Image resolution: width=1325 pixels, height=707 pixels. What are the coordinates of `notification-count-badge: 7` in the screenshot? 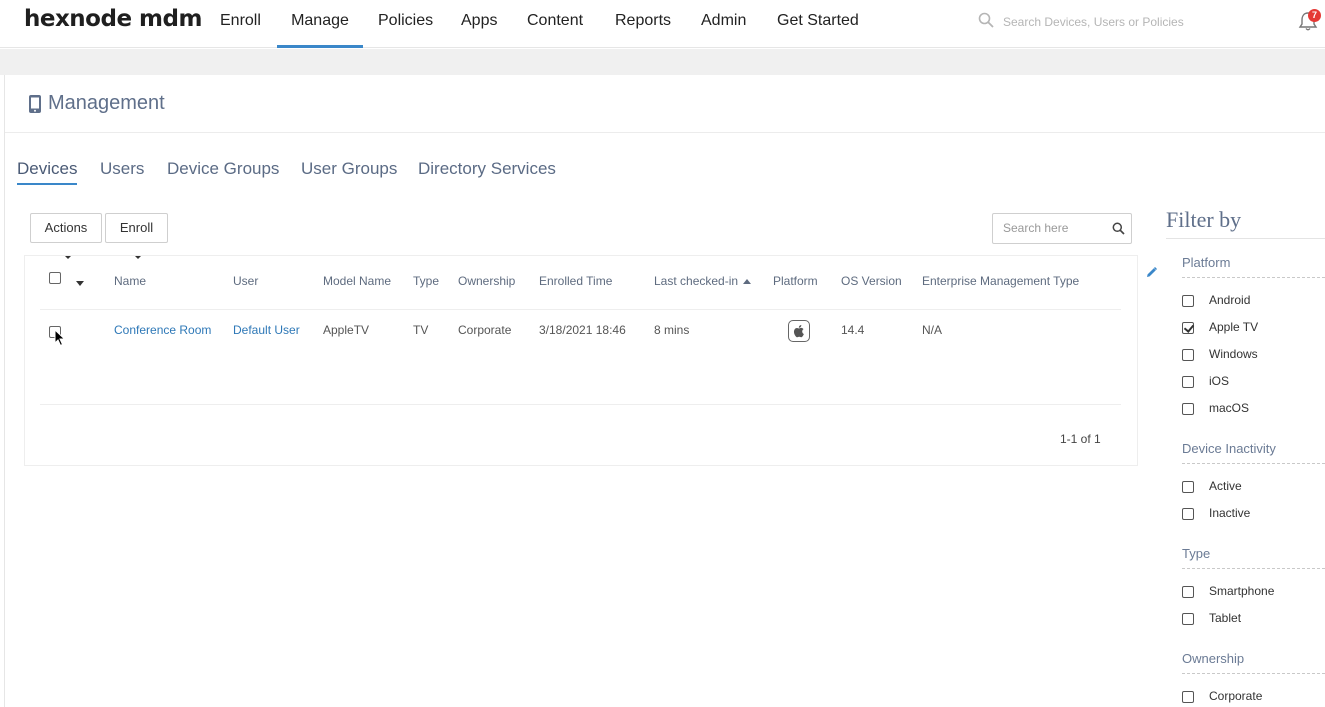 It's located at (1314, 15).